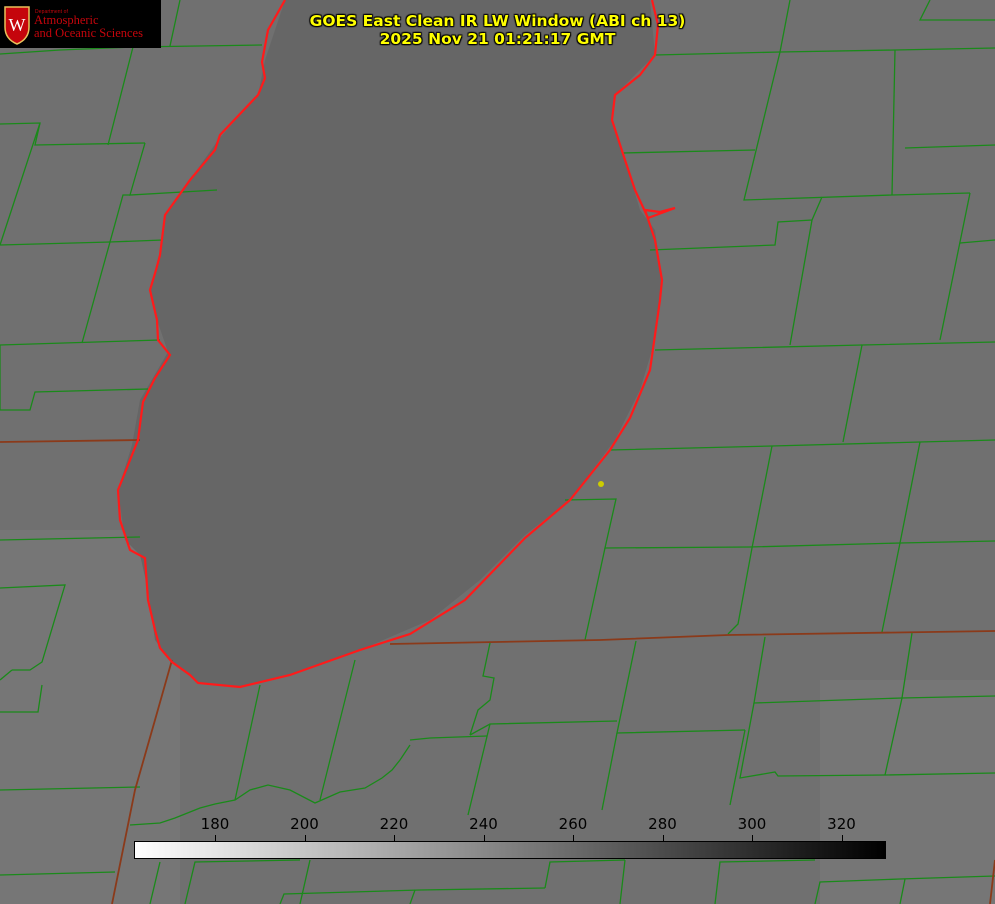  What do you see at coordinates (394, 824) in the screenshot?
I see `colorbar-tick-label: 220` at bounding box center [394, 824].